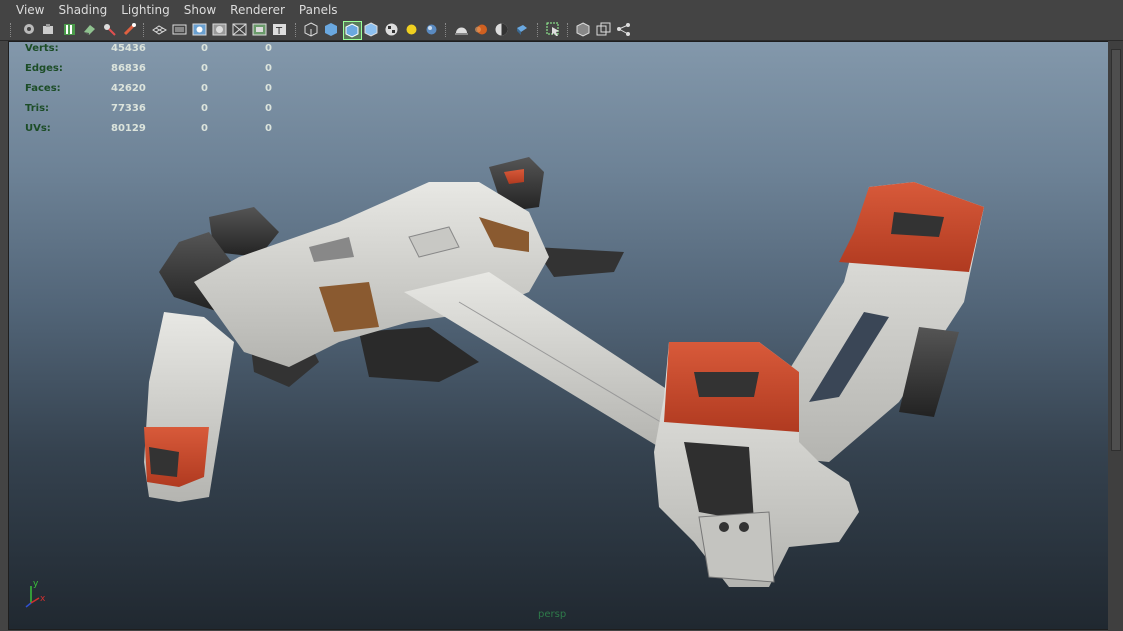 Image resolution: width=1123 pixels, height=631 pixels. What do you see at coordinates (200, 10) in the screenshot?
I see `menu-show: Show` at bounding box center [200, 10].